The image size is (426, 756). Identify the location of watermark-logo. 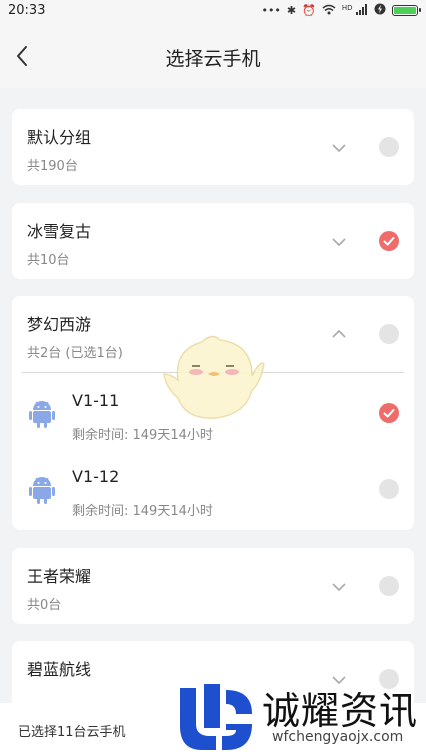
(216, 717).